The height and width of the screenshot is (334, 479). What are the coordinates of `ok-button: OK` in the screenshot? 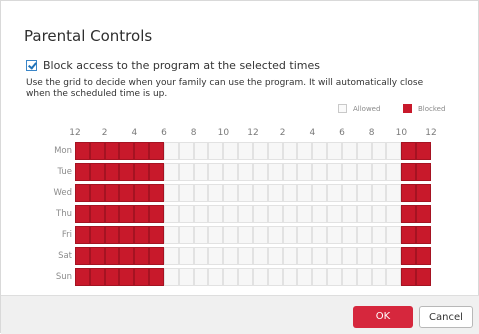 It's located at (383, 317).